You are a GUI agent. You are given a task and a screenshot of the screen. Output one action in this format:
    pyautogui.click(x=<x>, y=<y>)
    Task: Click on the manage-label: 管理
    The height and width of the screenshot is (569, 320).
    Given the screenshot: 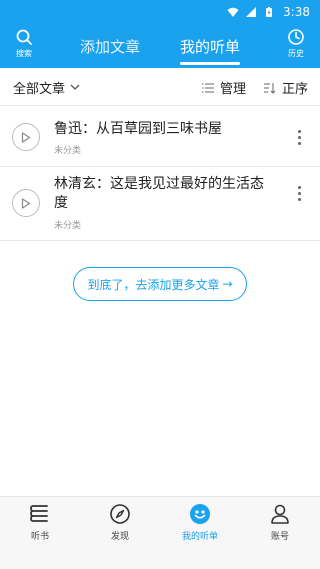 What is the action you would take?
    pyautogui.click(x=233, y=89)
    